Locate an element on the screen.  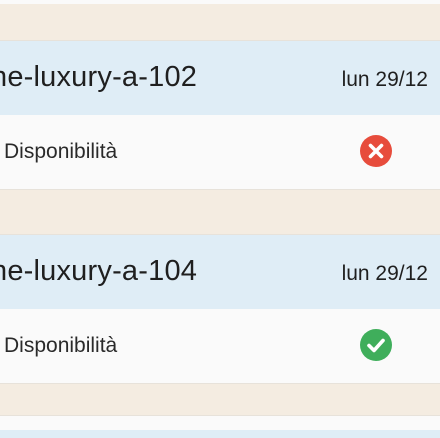
check-circle-icon is located at coordinates (376, 345).